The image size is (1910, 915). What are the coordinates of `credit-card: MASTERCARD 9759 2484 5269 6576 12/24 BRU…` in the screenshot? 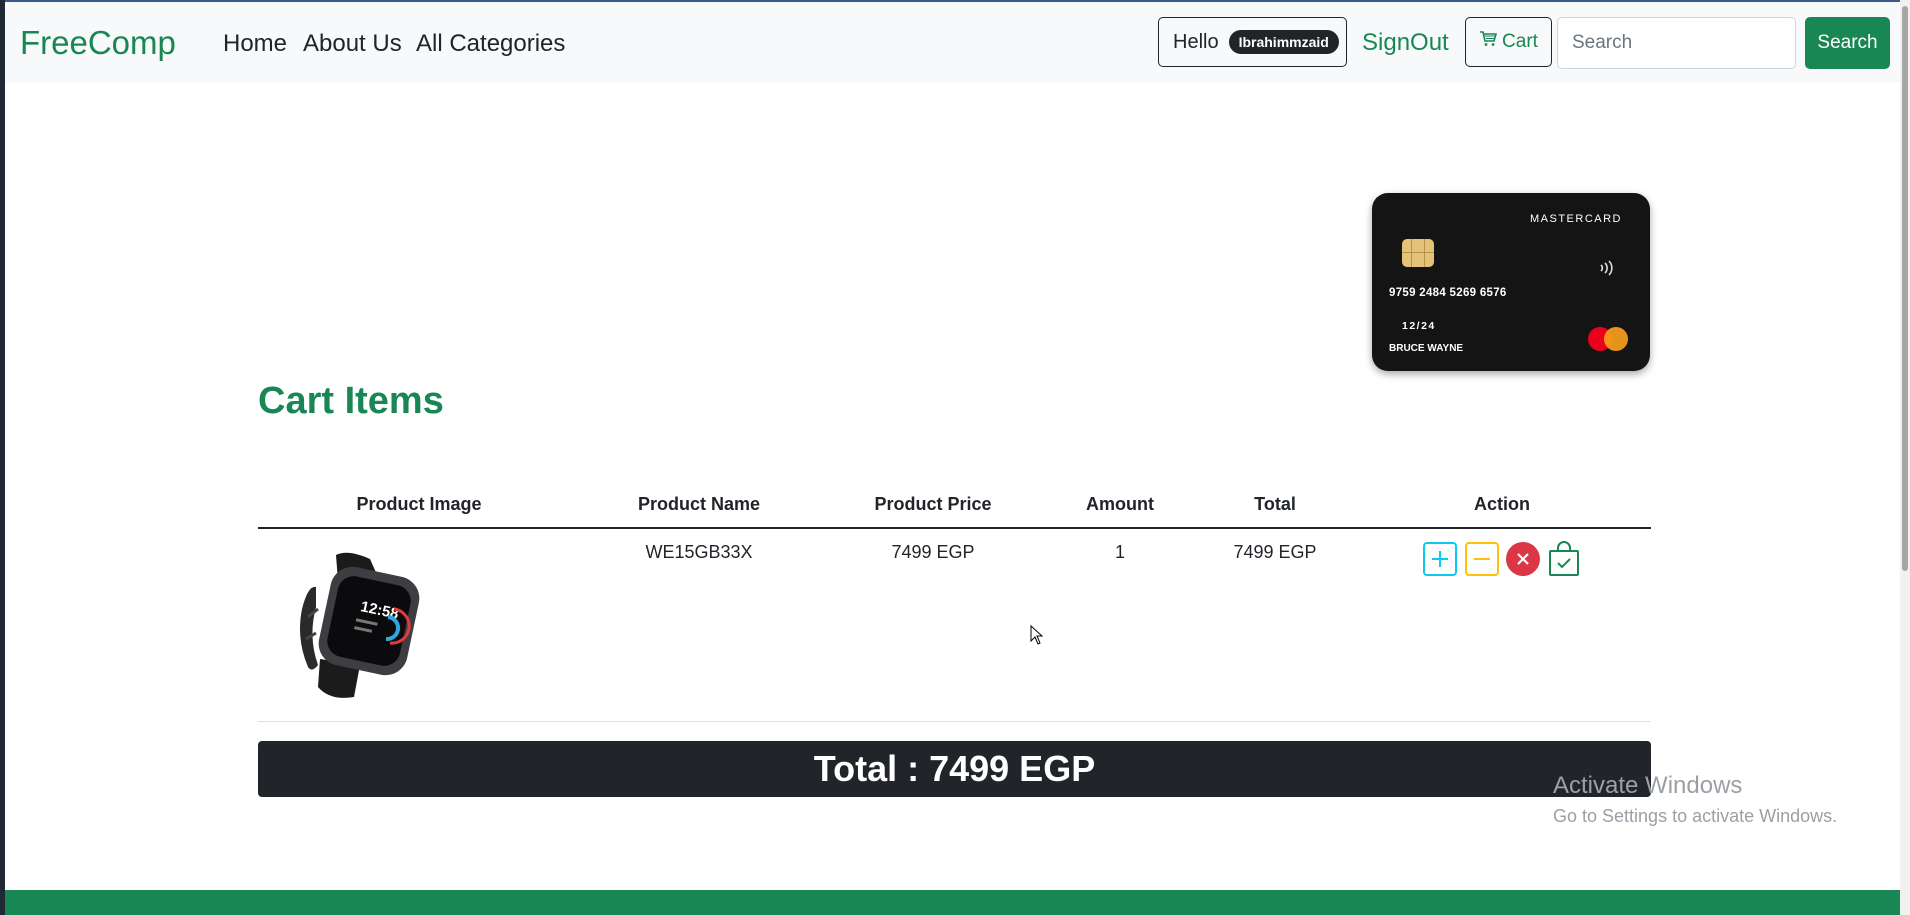 It's located at (1511, 282).